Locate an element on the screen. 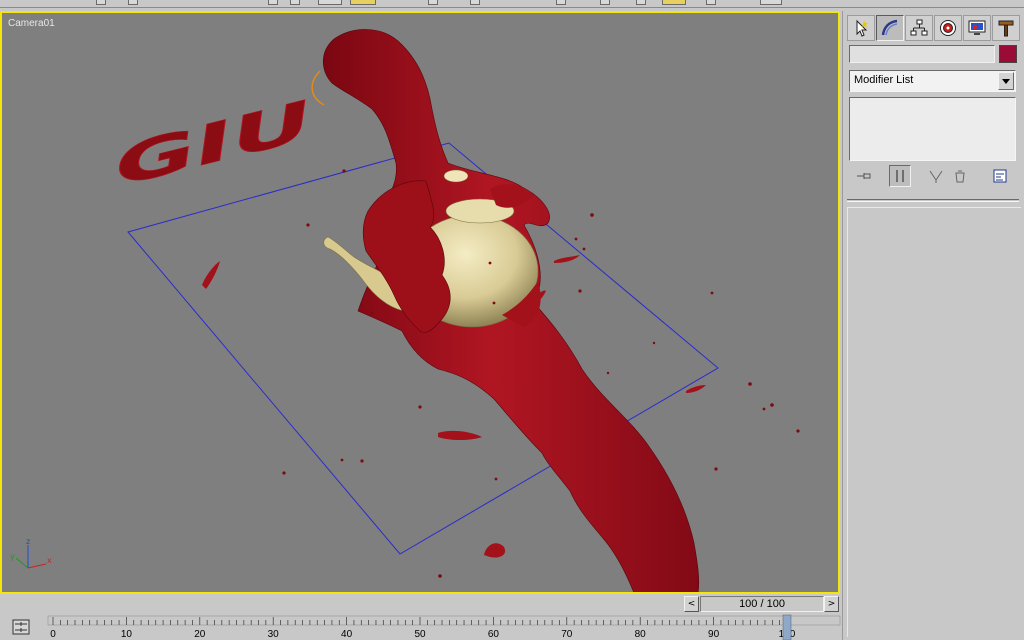 The image size is (1024, 640). modify-arc-icon is located at coordinates (889, 27).